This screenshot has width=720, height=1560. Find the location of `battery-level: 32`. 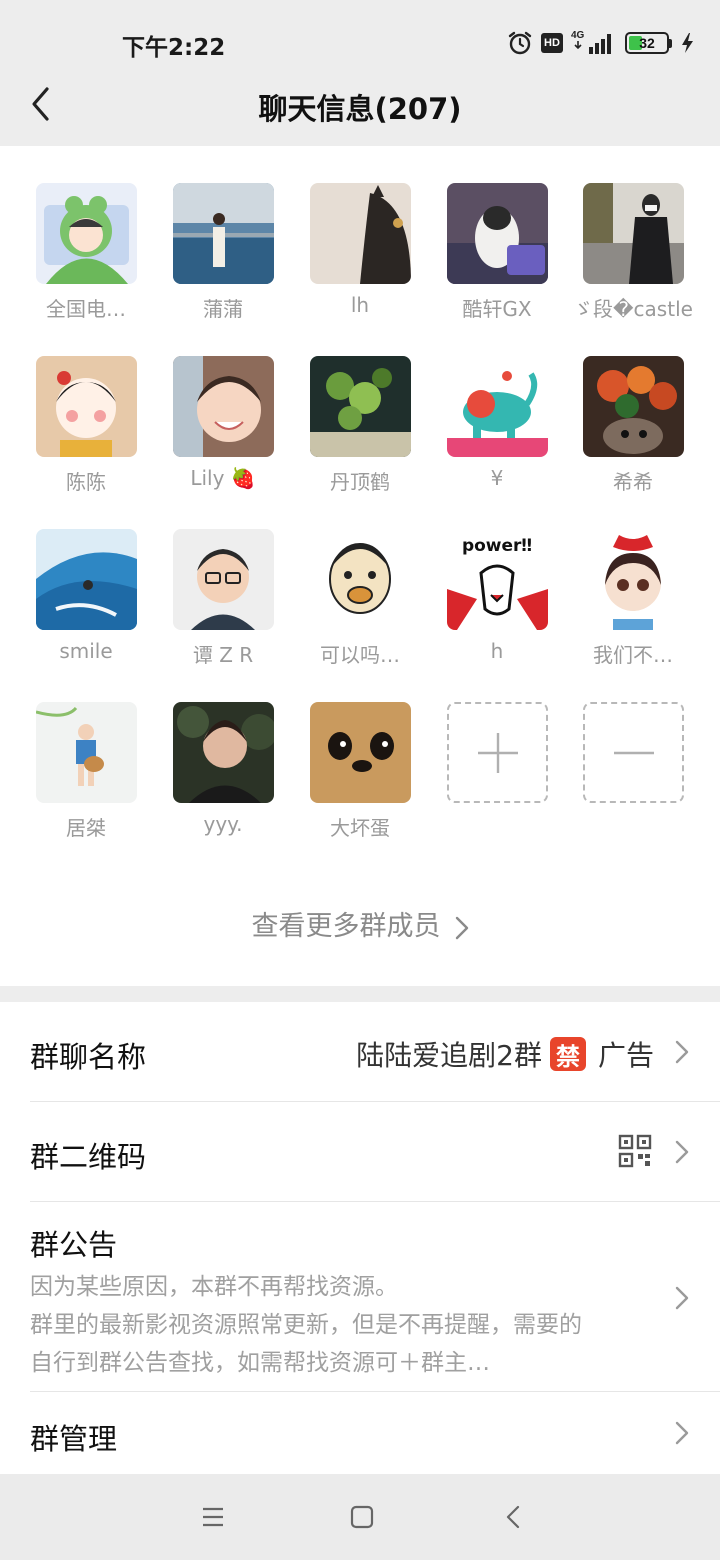

battery-level: 32 is located at coordinates (647, 43).